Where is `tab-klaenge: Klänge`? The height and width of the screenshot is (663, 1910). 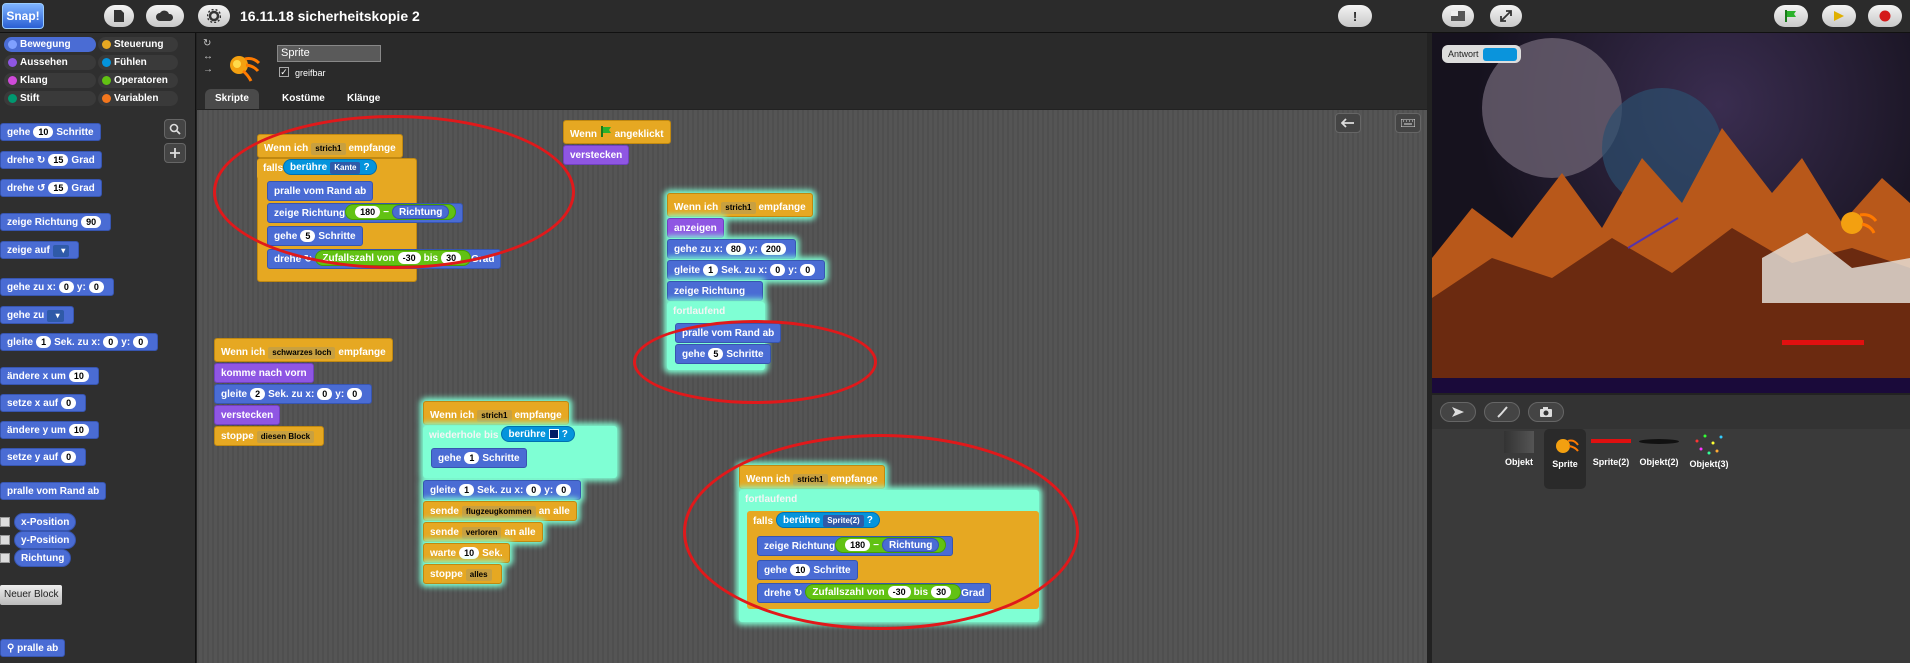 tab-klaenge: Klänge is located at coordinates (363, 99).